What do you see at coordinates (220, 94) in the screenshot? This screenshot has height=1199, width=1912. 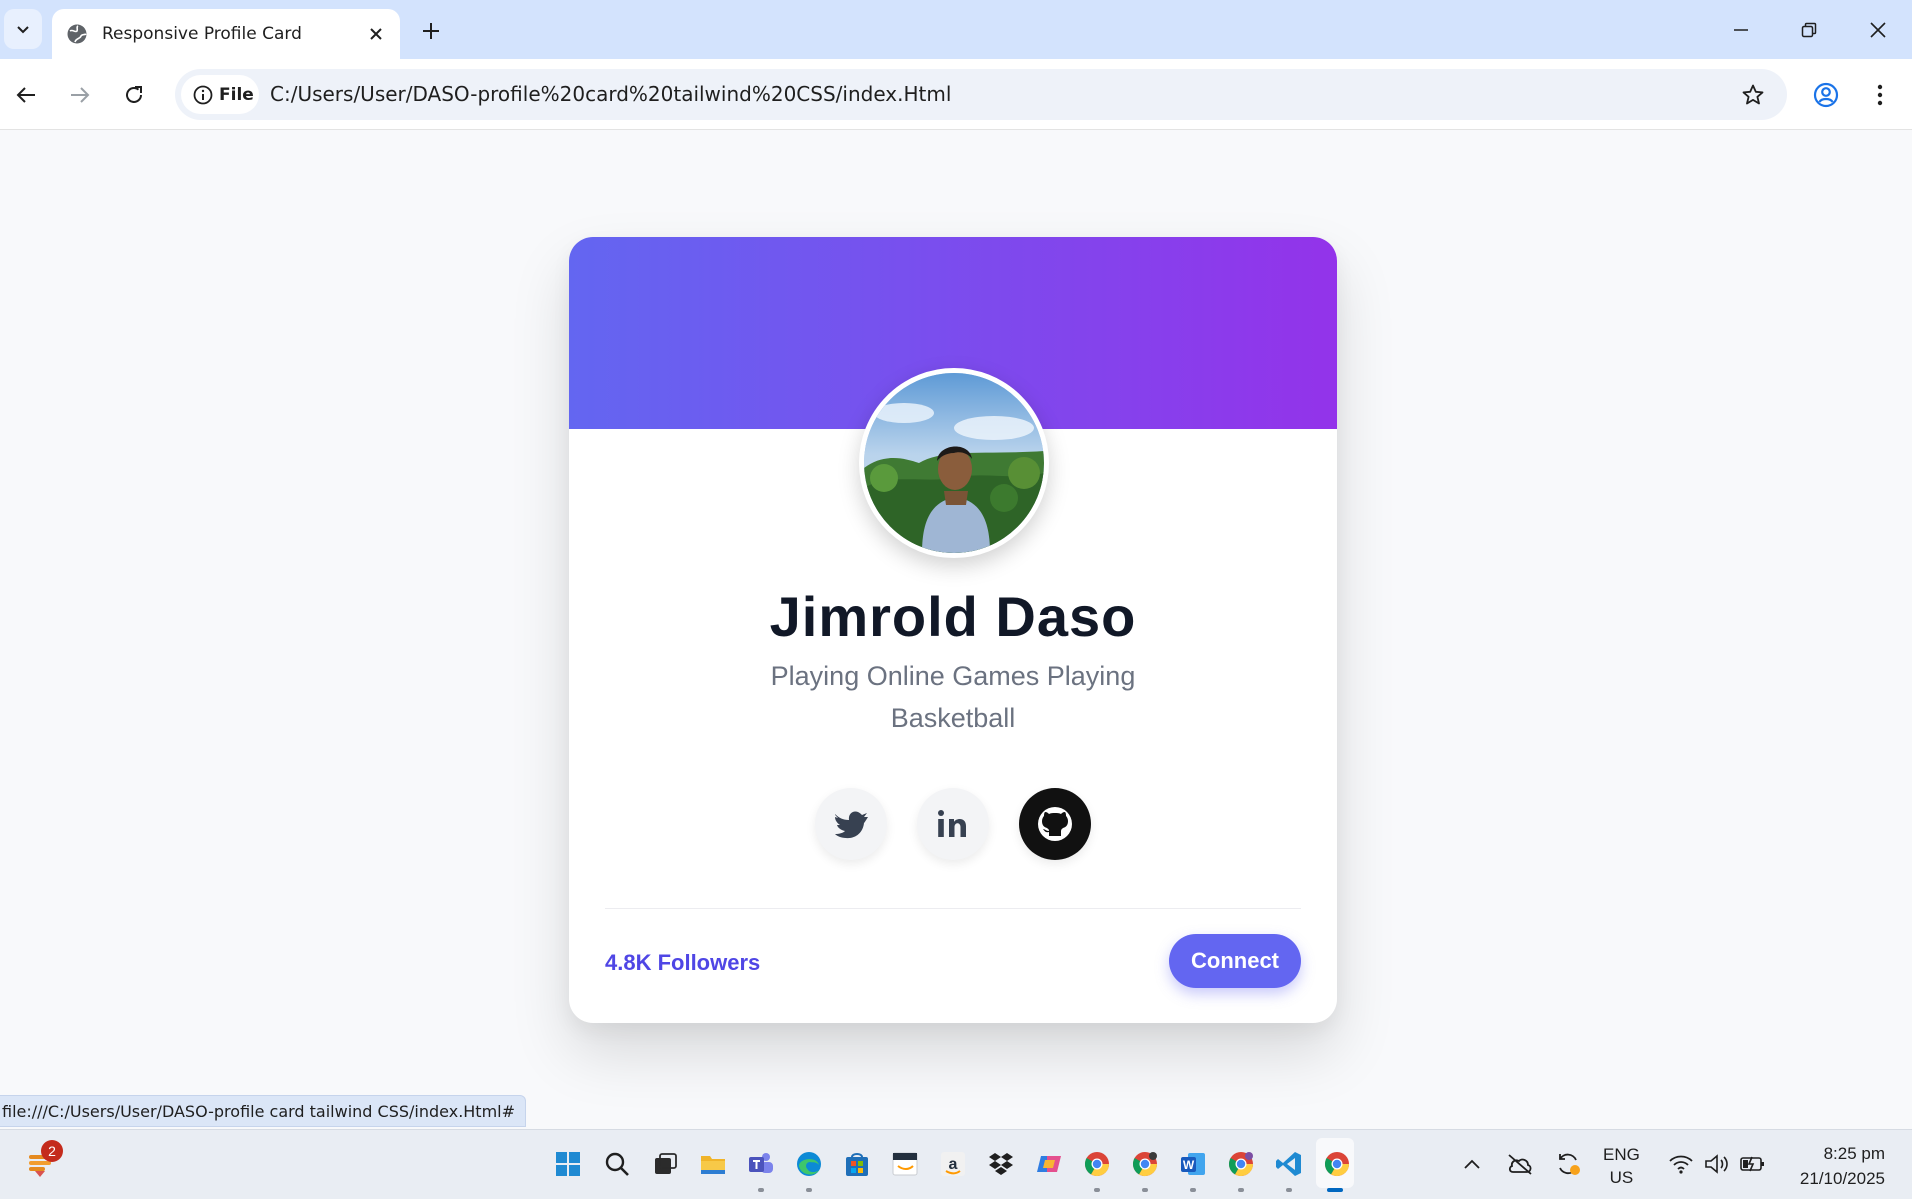 I see `site-info-chip: File` at bounding box center [220, 94].